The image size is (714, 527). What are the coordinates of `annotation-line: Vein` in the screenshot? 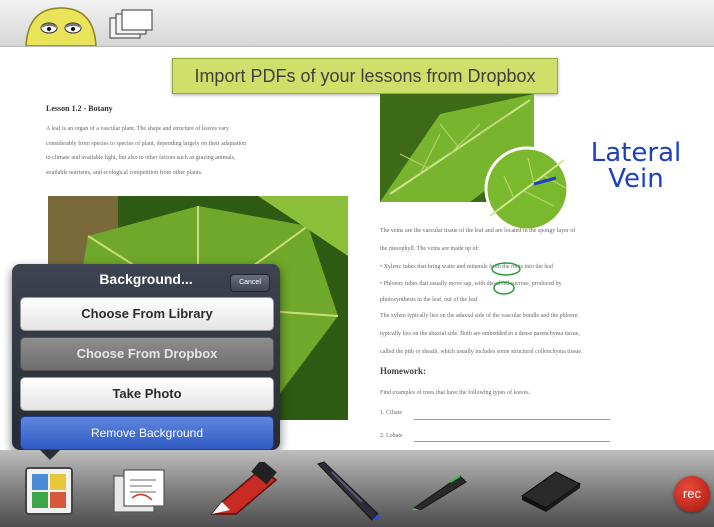 It's located at (636, 179).